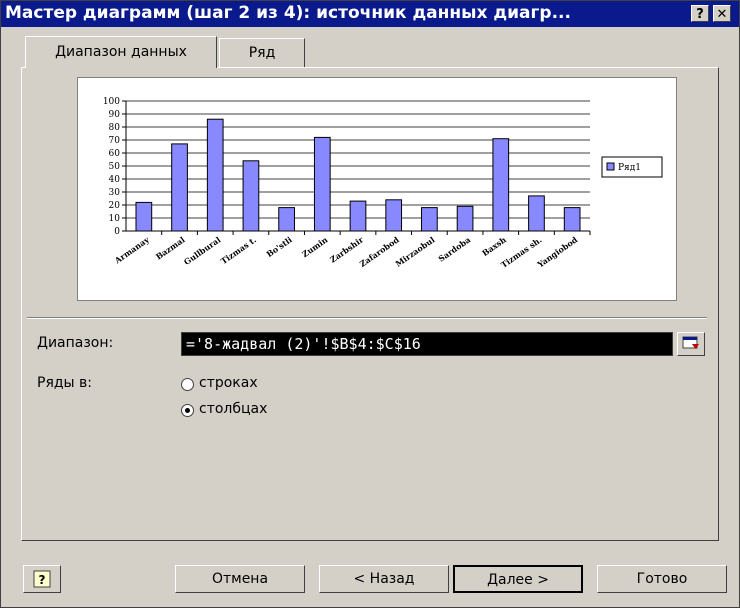 This screenshot has height=608, width=740. I want to click on x-tick-label: Bo'stli, so click(278, 246).